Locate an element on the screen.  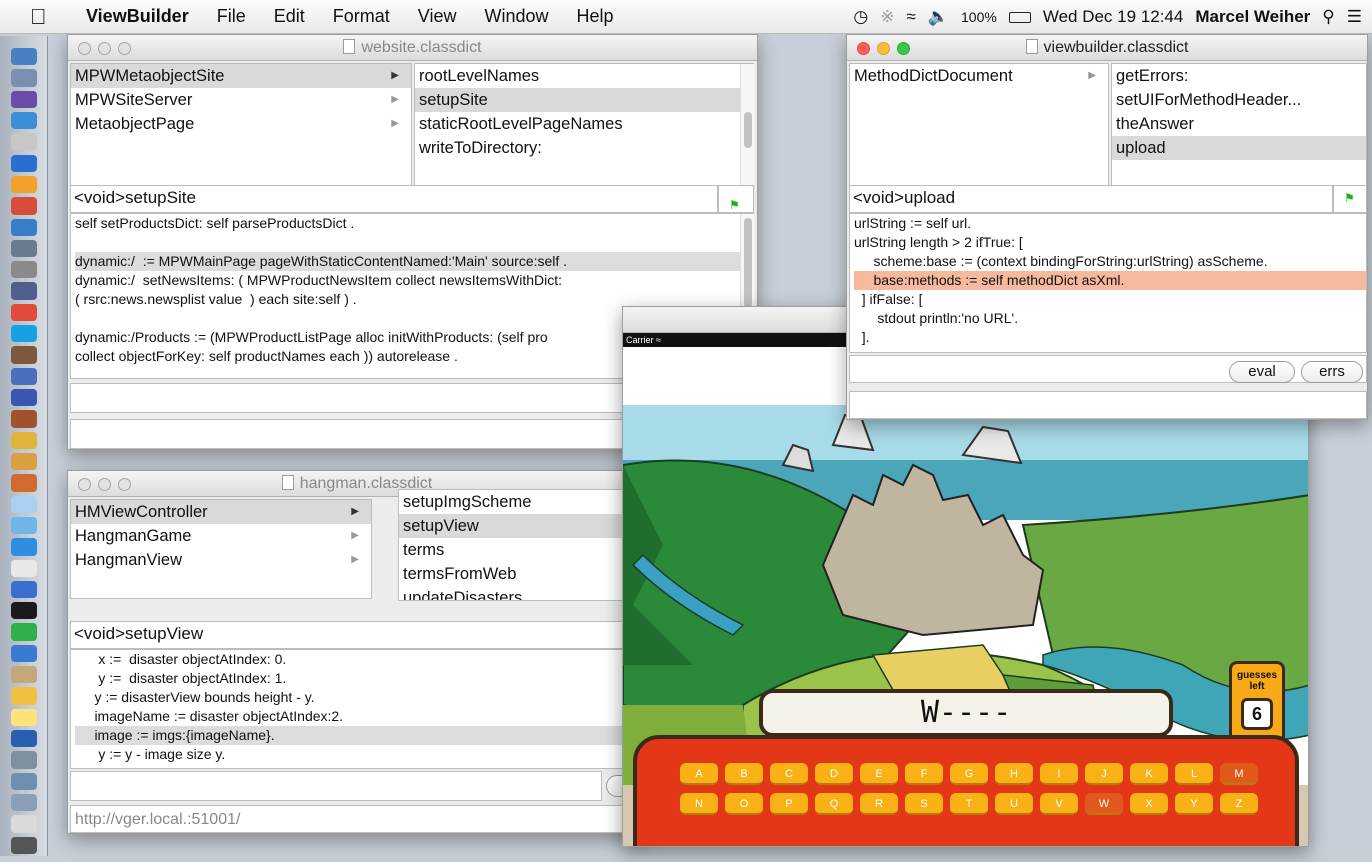
menu-edit: Edit is located at coordinates (289, 16).